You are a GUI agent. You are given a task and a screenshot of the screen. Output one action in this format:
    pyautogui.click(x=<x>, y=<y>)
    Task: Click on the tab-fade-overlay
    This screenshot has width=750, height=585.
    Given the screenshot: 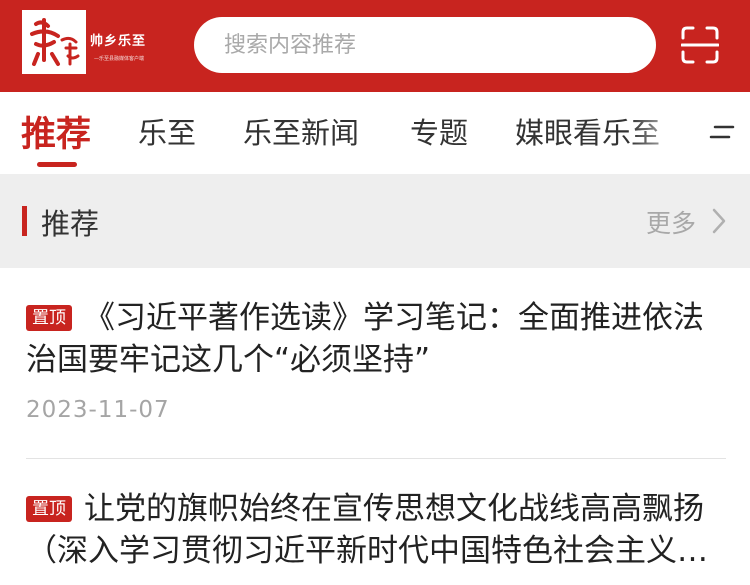 What is the action you would take?
    pyautogui.click(x=665, y=133)
    